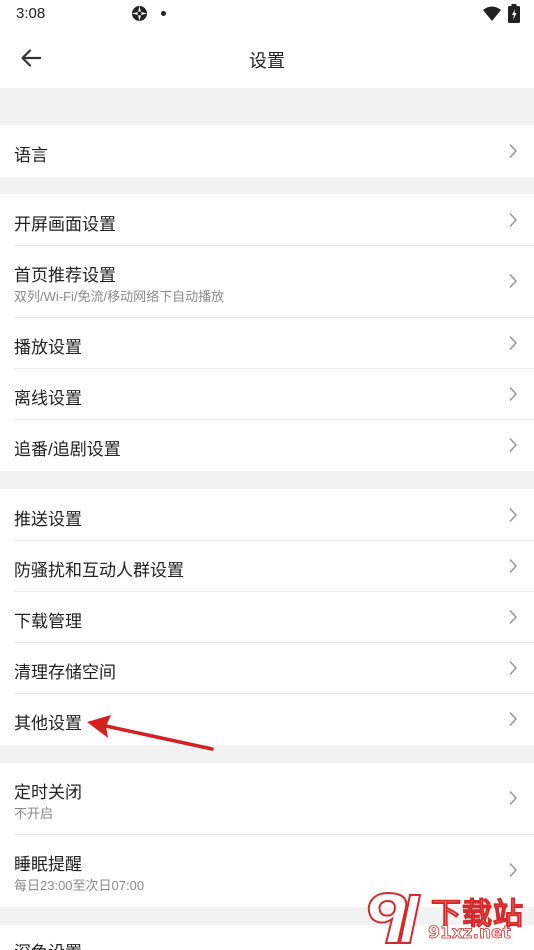 The height and width of the screenshot is (950, 534). What do you see at coordinates (514, 13) in the screenshot?
I see `battery-icon` at bounding box center [514, 13].